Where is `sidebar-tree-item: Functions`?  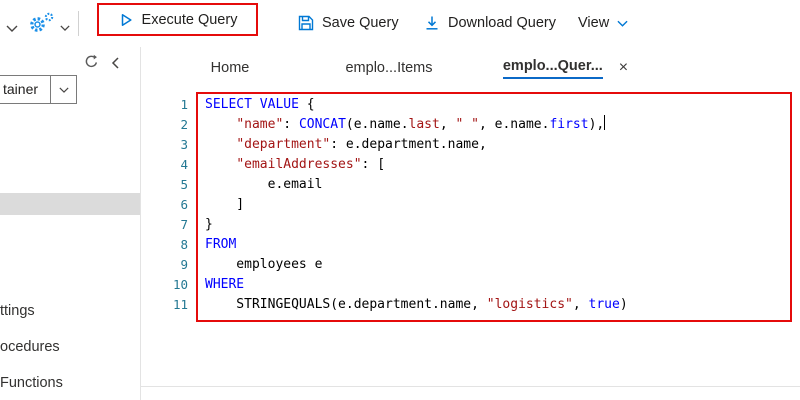
sidebar-tree-item: Functions is located at coordinates (31, 385).